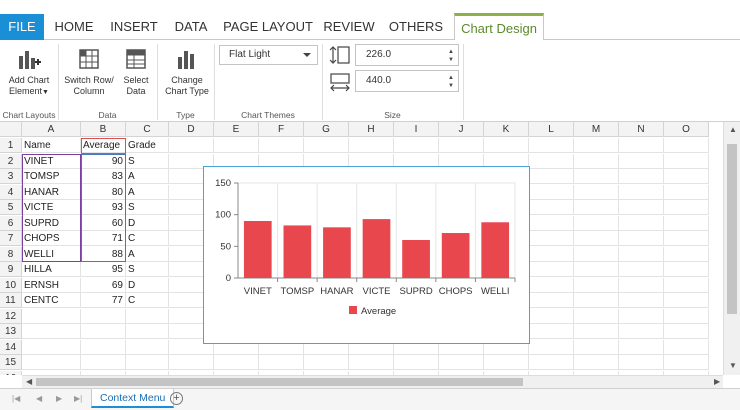  What do you see at coordinates (732, 229) in the screenshot?
I see `vertical-scroll-thumb` at bounding box center [732, 229].